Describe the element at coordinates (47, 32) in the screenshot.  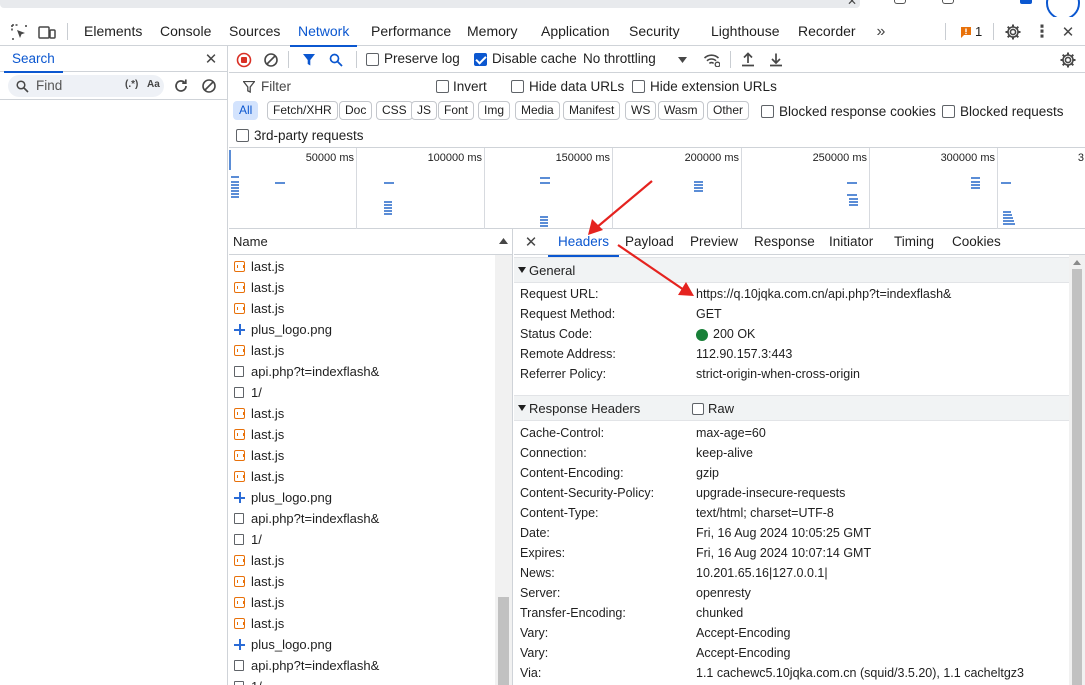
I see `device-toolbar-icon` at that location.